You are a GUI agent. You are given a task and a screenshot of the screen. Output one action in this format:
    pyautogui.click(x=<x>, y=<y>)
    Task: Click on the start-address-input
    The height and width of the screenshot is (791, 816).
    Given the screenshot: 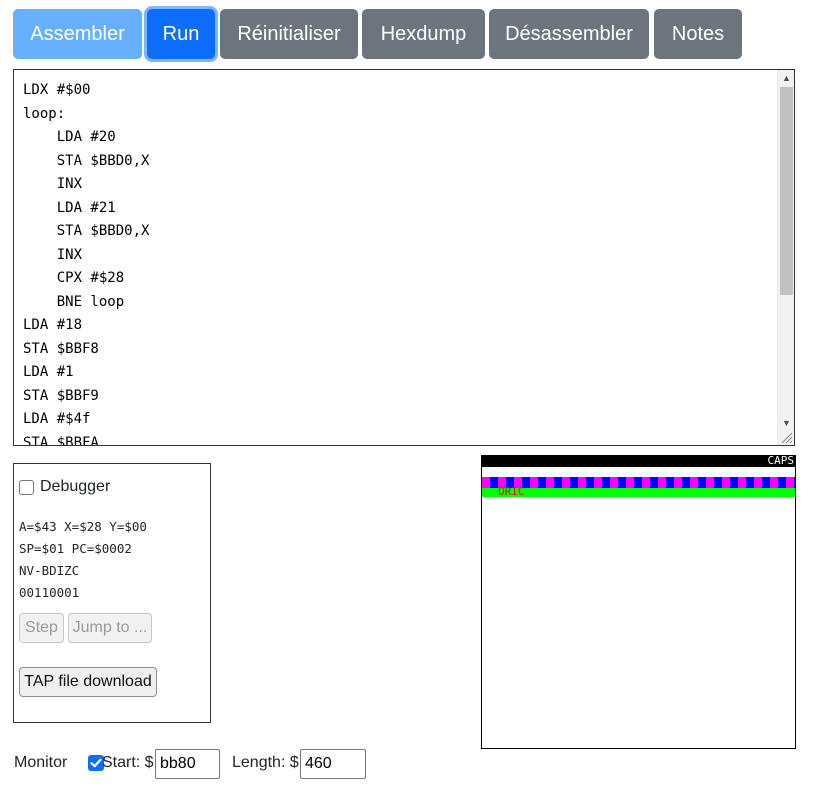 What is the action you would take?
    pyautogui.click(x=187, y=764)
    